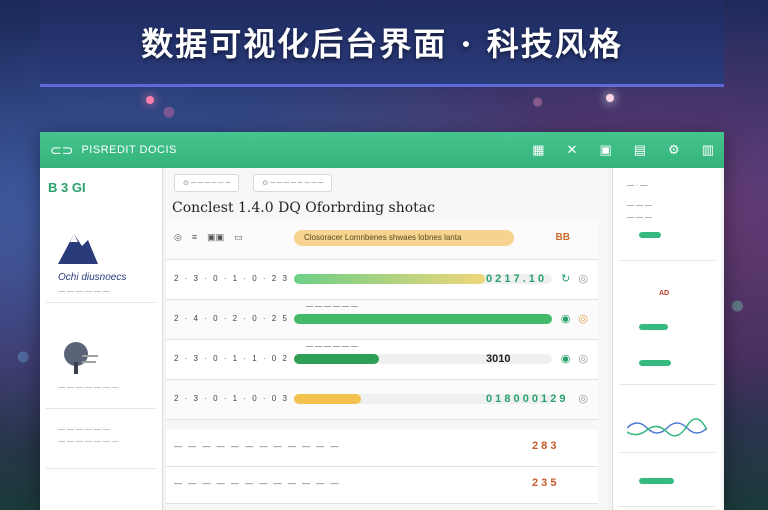  I want to click on list-item-value: 2 8 3, so click(544, 446).